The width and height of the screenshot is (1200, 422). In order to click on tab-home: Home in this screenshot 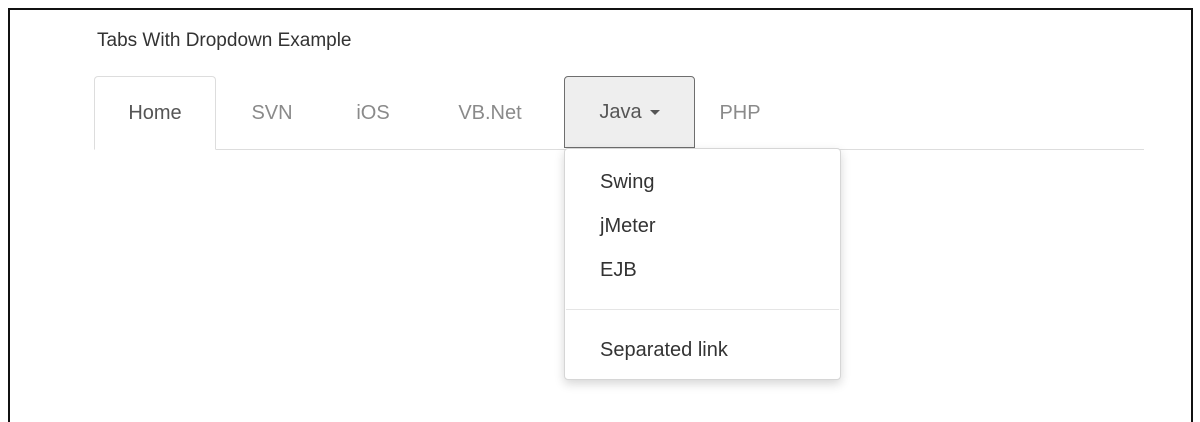, I will do `click(155, 113)`.